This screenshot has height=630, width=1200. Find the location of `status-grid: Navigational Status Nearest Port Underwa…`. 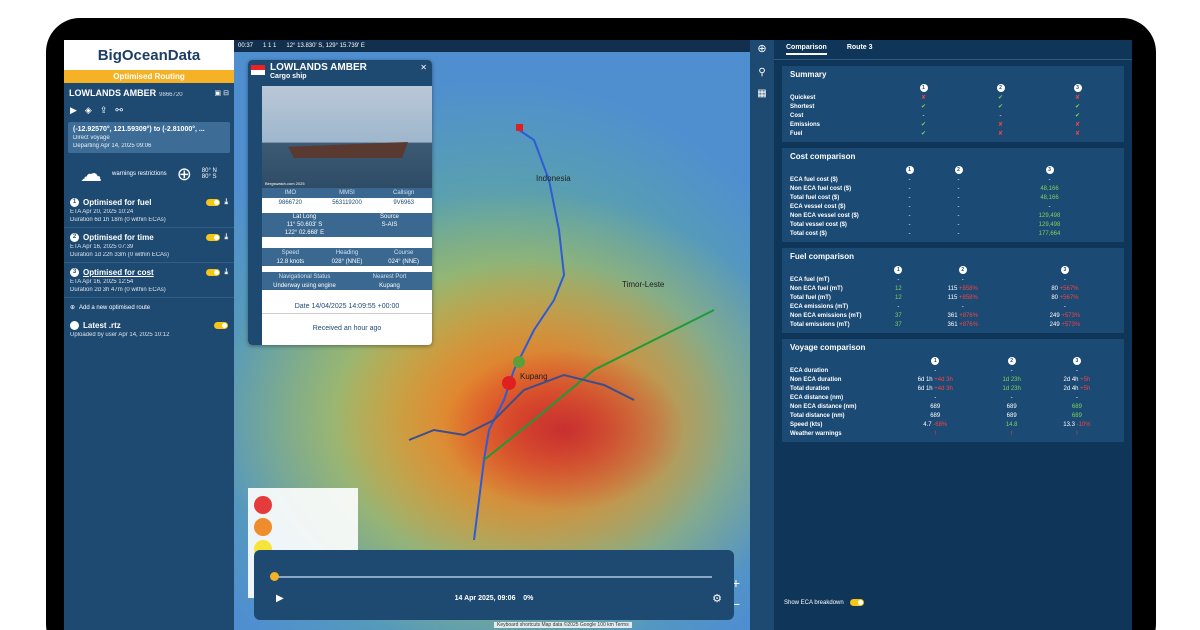

status-grid: Navigational Status Nearest Port Underwa… is located at coordinates (347, 281).